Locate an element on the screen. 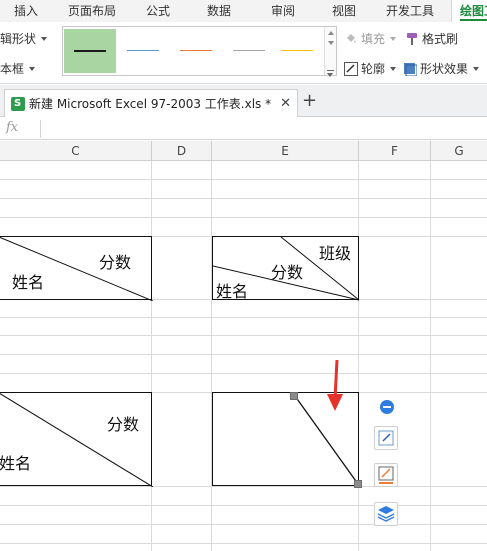 Image resolution: width=487 pixels, height=551 pixels. edit-shape-label: 辑形状 is located at coordinates (18, 39).